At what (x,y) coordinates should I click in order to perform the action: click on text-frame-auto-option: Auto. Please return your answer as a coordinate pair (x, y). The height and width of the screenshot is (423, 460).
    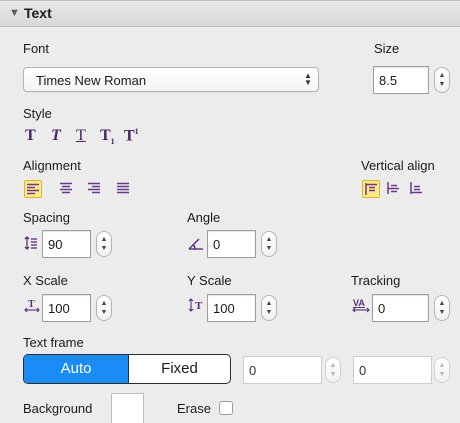
    Looking at the image, I should click on (76, 369).